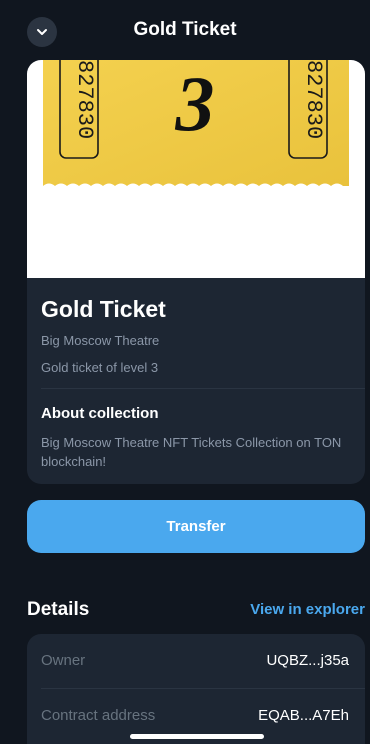 This screenshot has width=370, height=744. Describe the element at coordinates (98, 715) in the screenshot. I see `detail-label: Contract address` at that location.